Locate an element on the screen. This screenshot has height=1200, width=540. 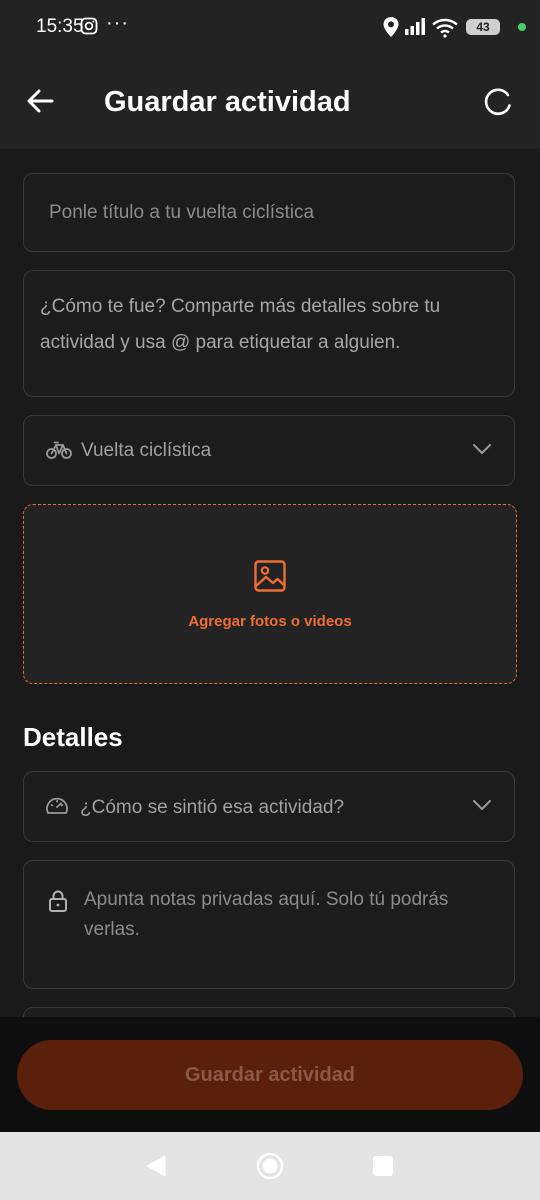
page-title: Guardar actividad is located at coordinates (227, 102).